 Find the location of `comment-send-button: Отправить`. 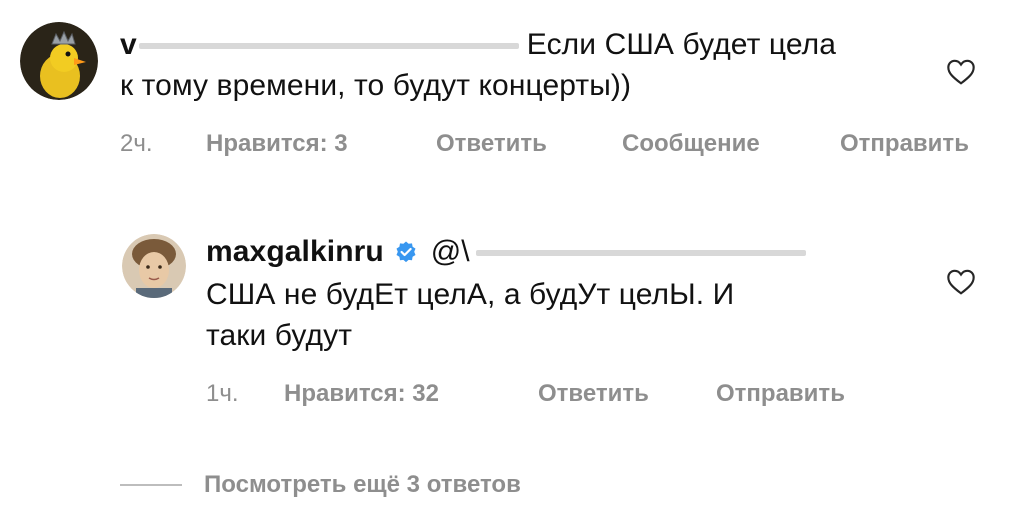

comment-send-button: Отправить is located at coordinates (904, 144).